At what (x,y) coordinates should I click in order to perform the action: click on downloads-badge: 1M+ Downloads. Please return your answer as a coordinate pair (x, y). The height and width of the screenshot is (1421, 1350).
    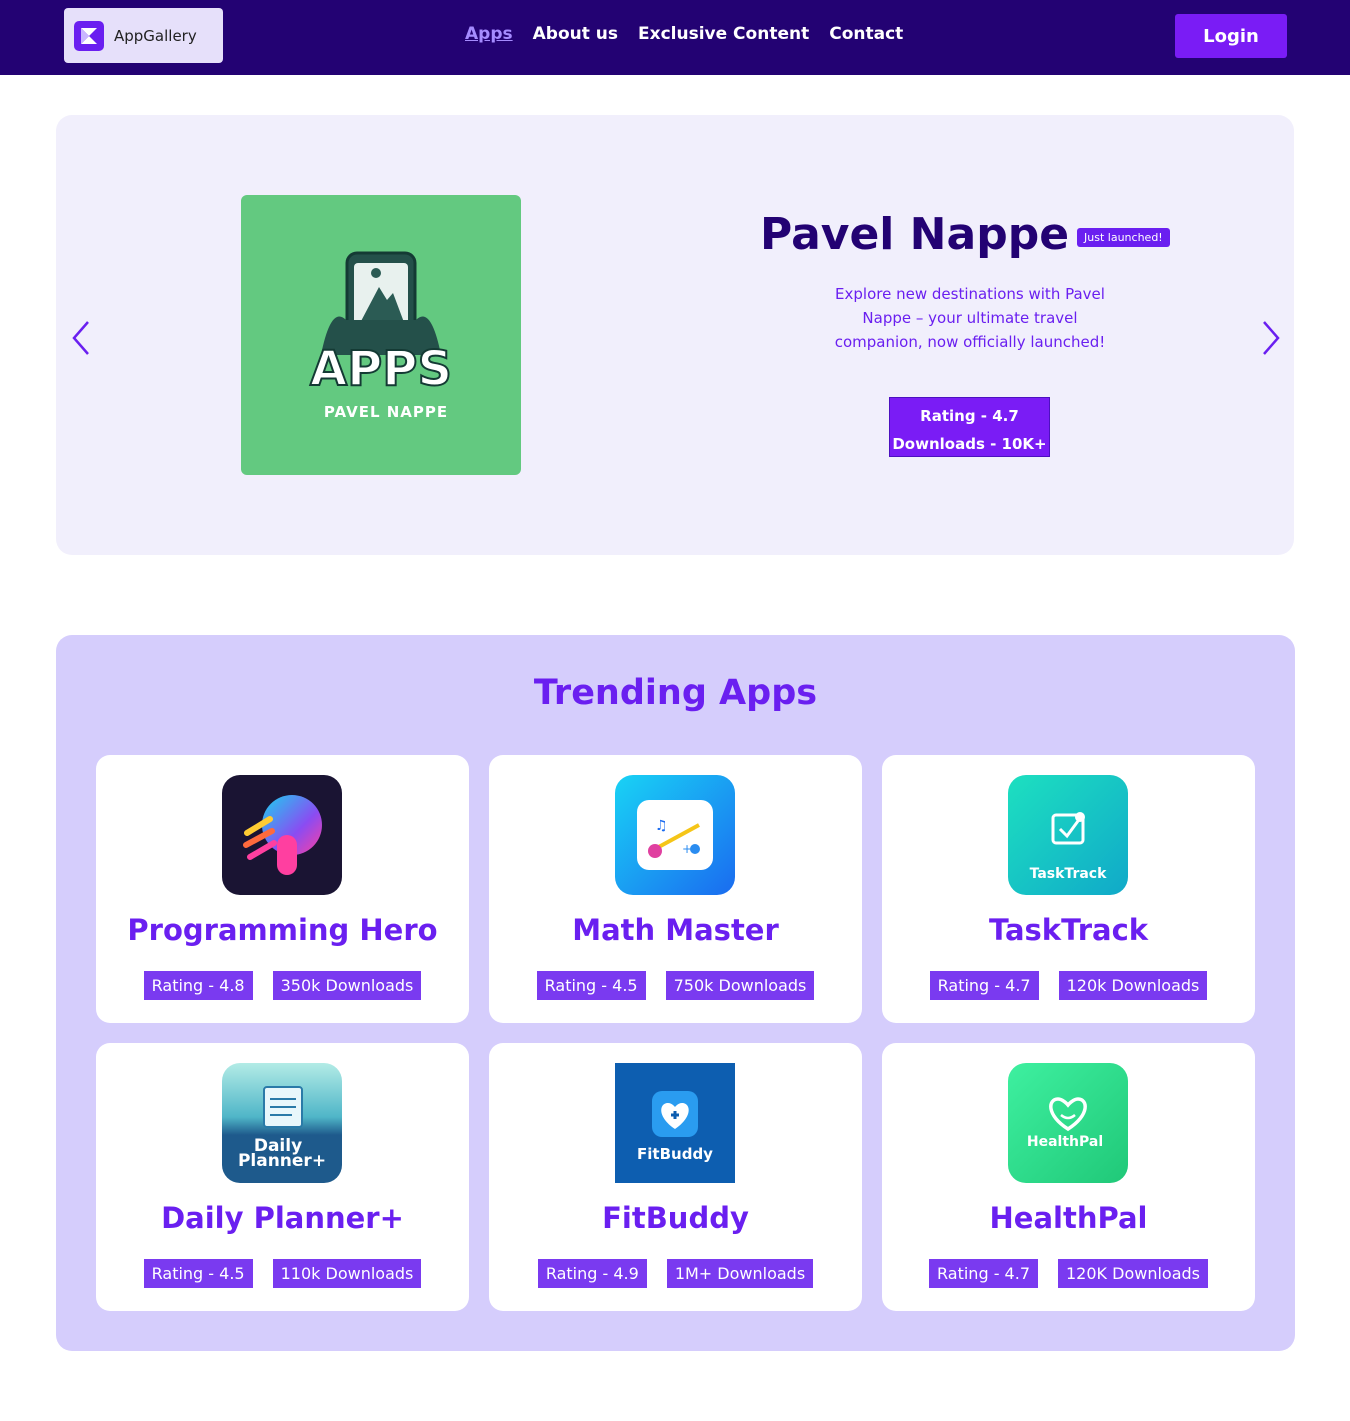
    Looking at the image, I should click on (740, 1273).